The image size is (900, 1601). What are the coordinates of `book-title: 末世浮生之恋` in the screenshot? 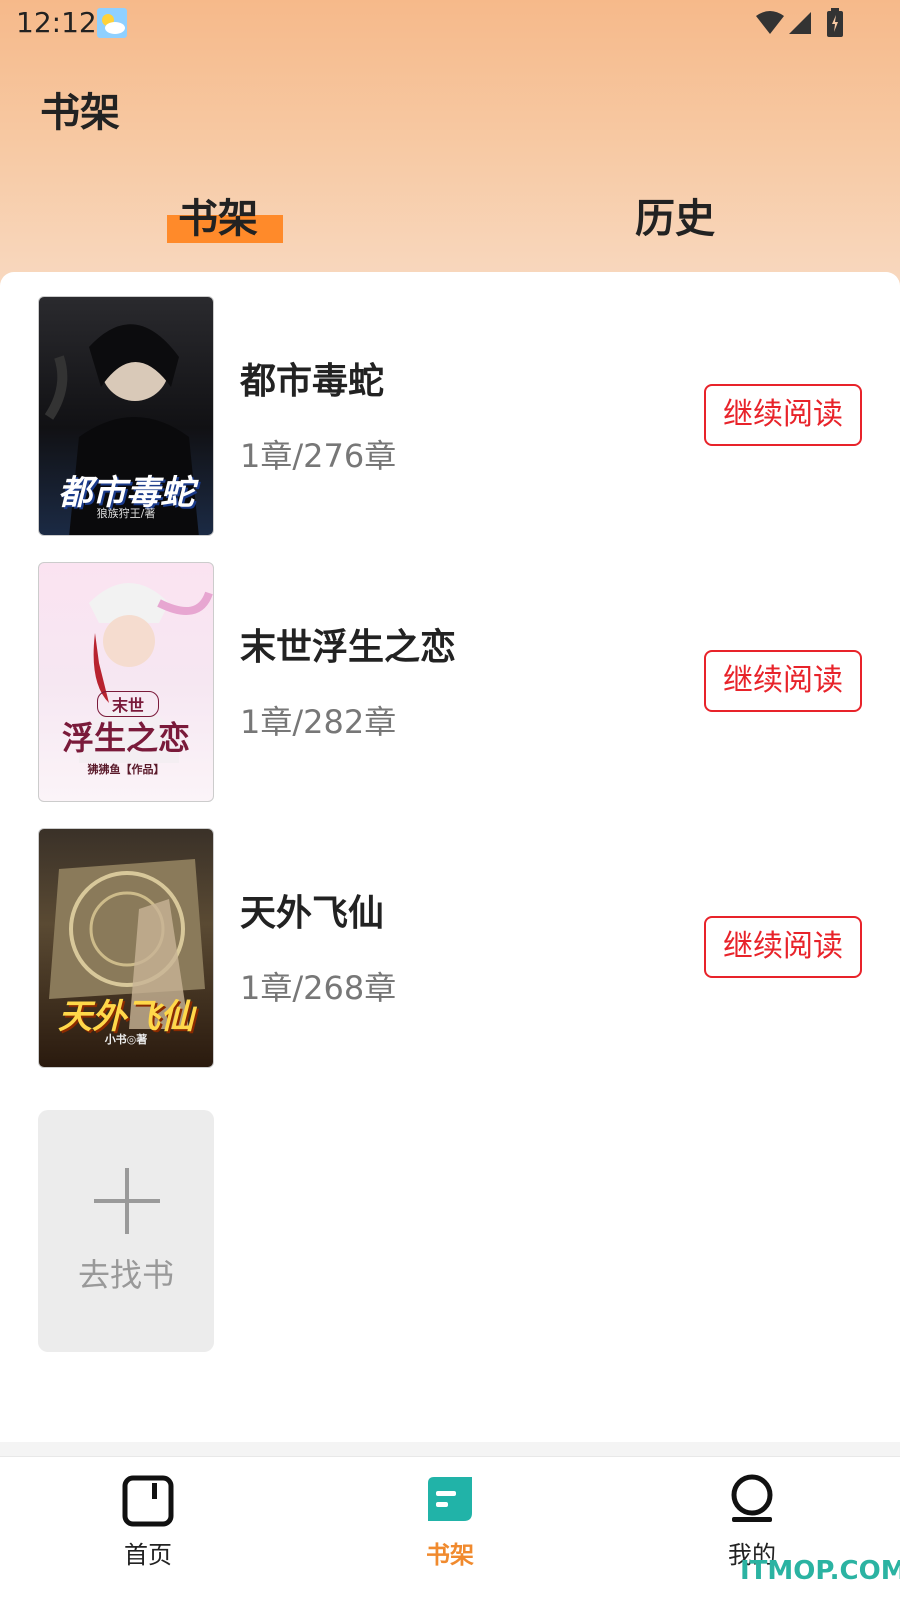 It's located at (348, 647).